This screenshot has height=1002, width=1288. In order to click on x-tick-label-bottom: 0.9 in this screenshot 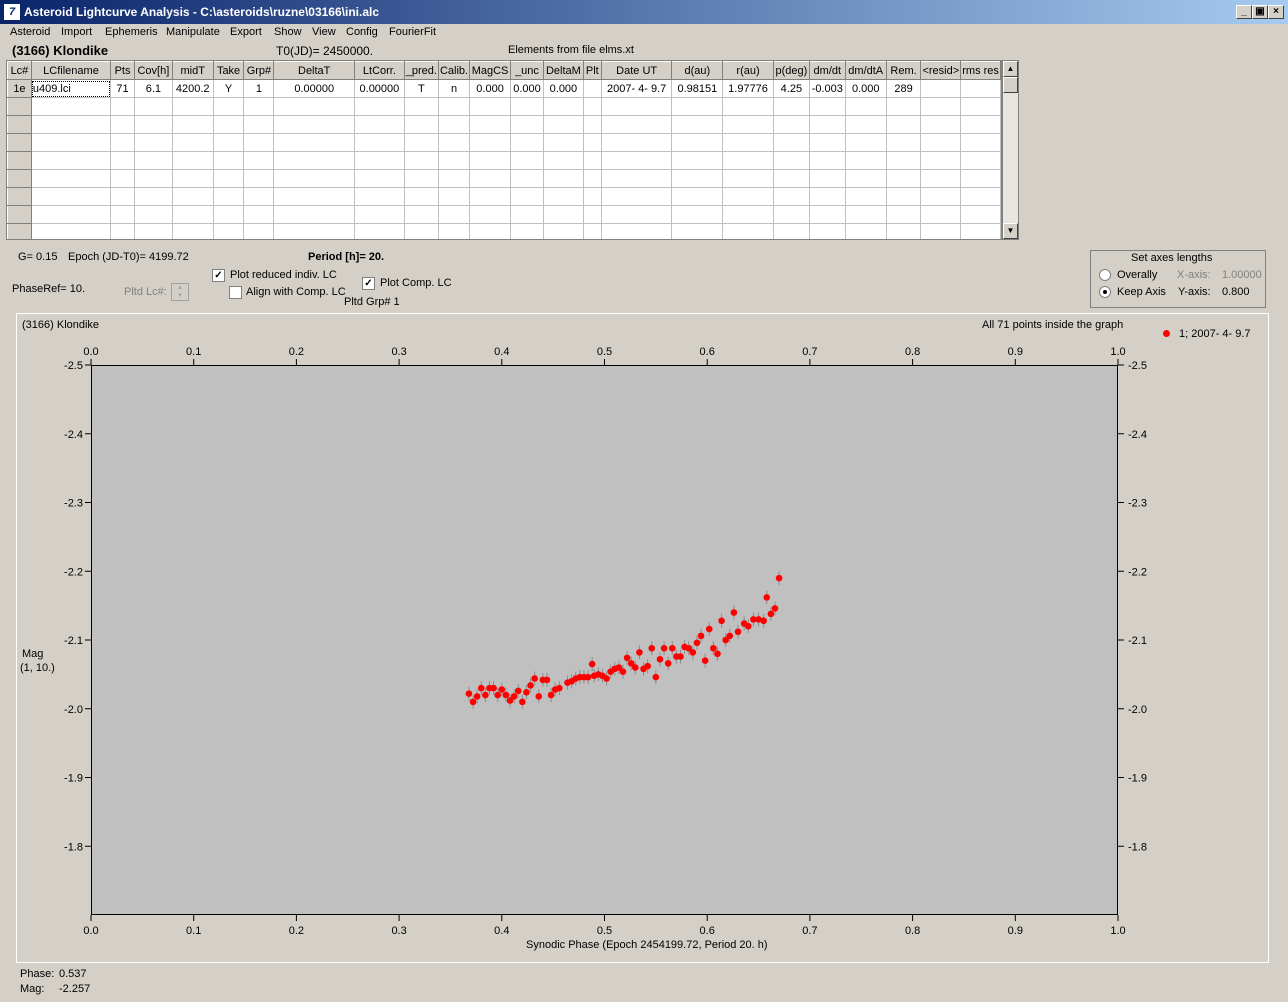, I will do `click(1015, 931)`.